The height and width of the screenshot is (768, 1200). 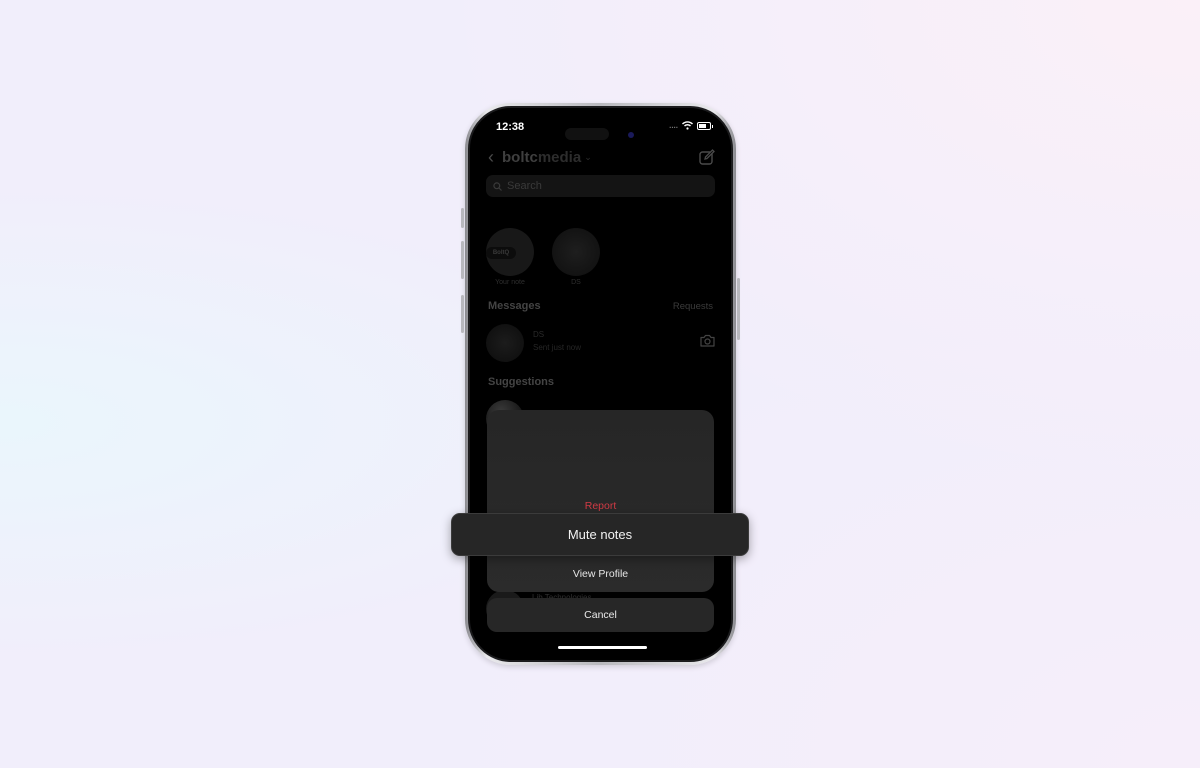 What do you see at coordinates (559, 157) in the screenshot?
I see `account-name-rest: media` at bounding box center [559, 157].